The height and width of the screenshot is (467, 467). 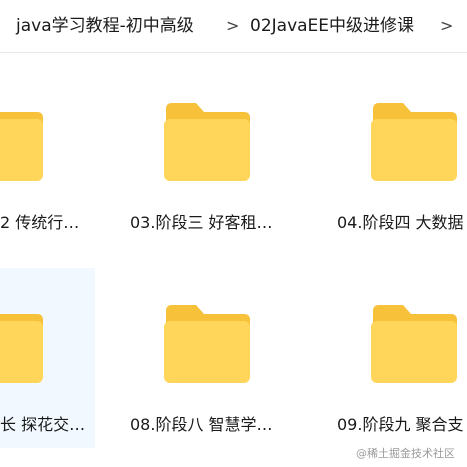 What do you see at coordinates (405, 453) in the screenshot?
I see `watermark: @稀土掘金技术社区` at bounding box center [405, 453].